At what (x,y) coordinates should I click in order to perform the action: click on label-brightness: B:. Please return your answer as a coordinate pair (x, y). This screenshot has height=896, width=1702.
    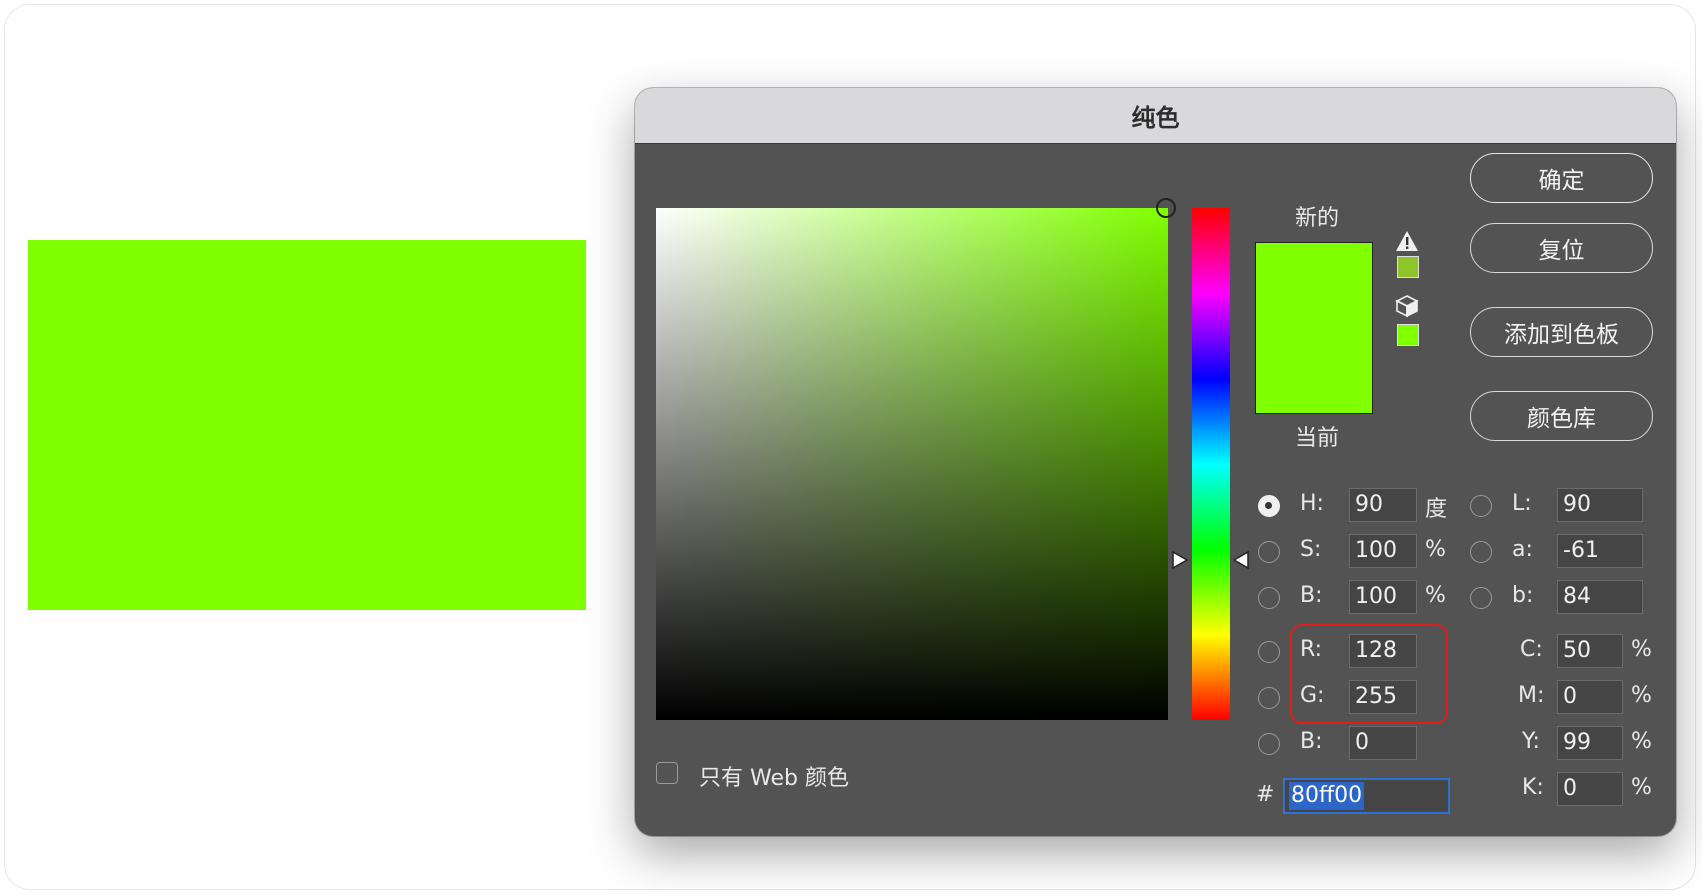
    Looking at the image, I should click on (1311, 595).